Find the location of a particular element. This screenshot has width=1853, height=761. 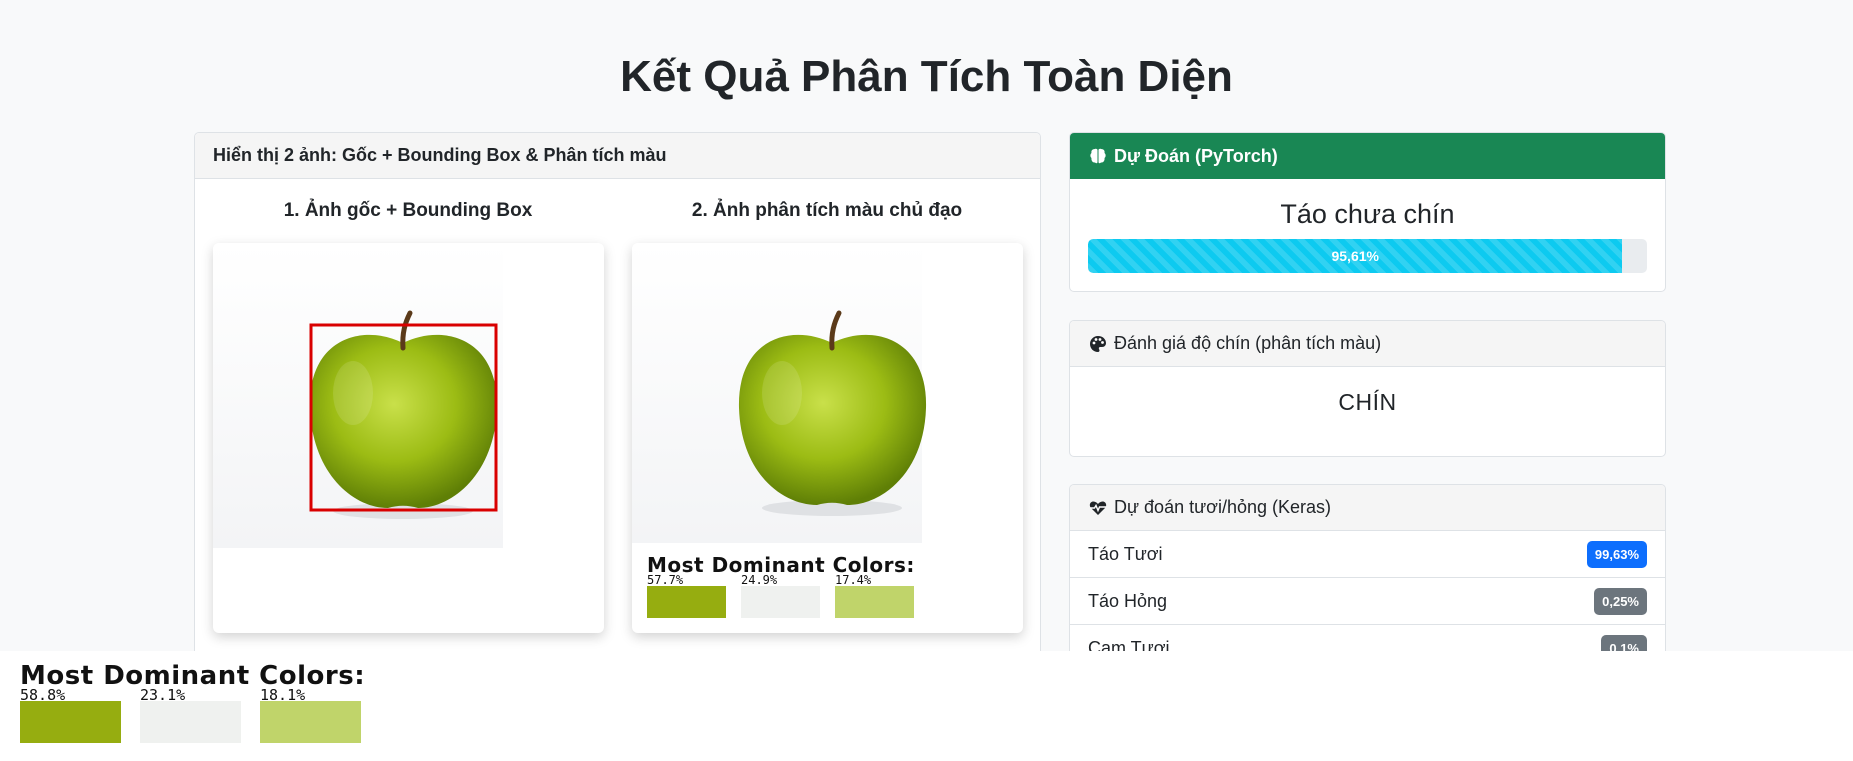

bottom-dominant-colors-title: Most Dominant Colors: is located at coordinates (193, 676).